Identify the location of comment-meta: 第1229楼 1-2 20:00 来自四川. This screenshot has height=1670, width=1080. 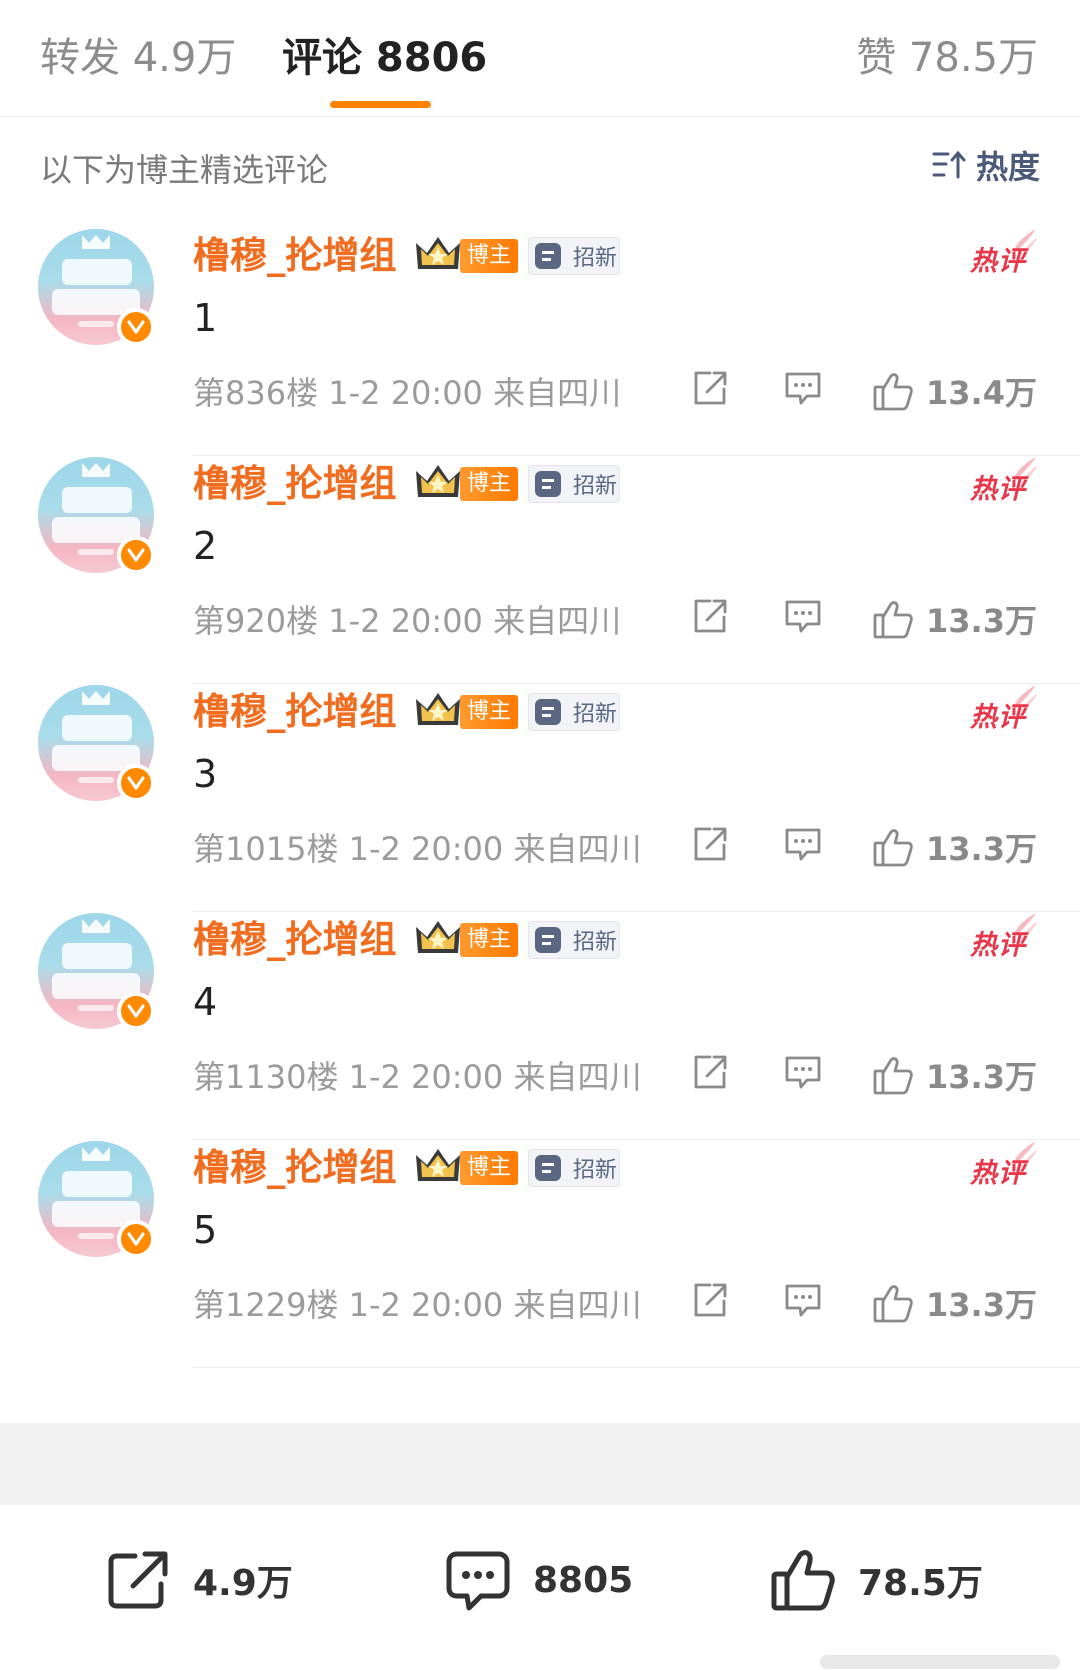
(417, 1305).